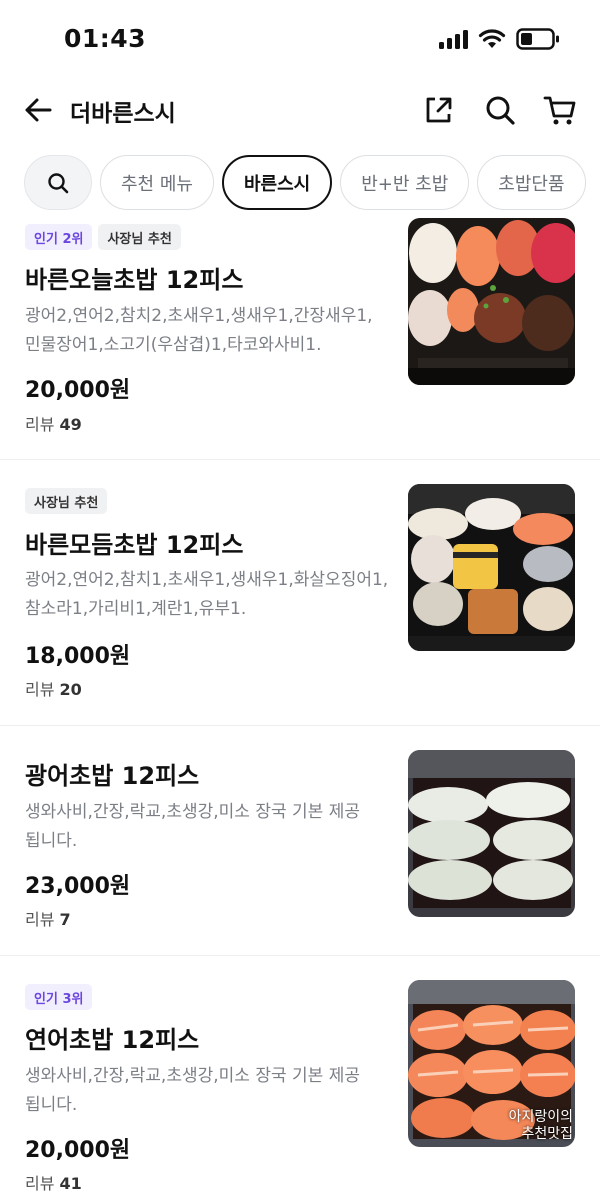 The width and height of the screenshot is (600, 1195). Describe the element at coordinates (70, 1183) in the screenshot. I see `review-count: 41` at that location.